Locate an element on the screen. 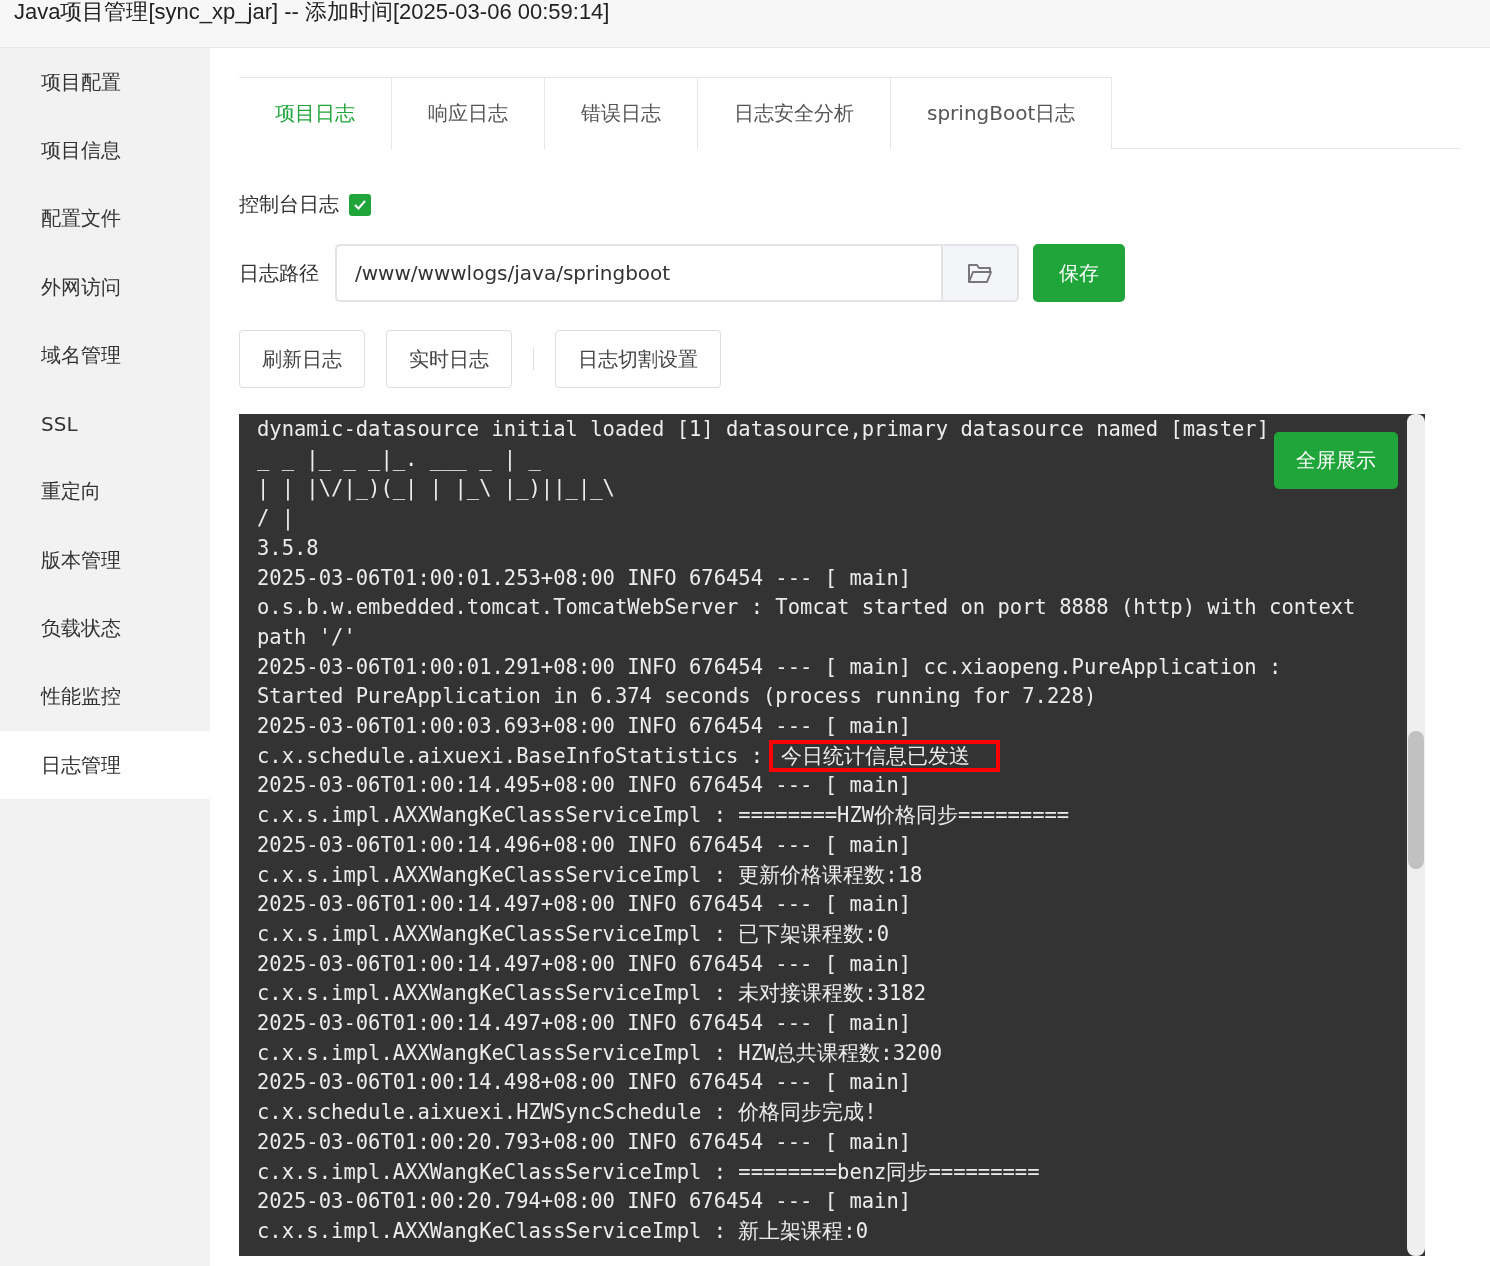  check-icon is located at coordinates (360, 204).